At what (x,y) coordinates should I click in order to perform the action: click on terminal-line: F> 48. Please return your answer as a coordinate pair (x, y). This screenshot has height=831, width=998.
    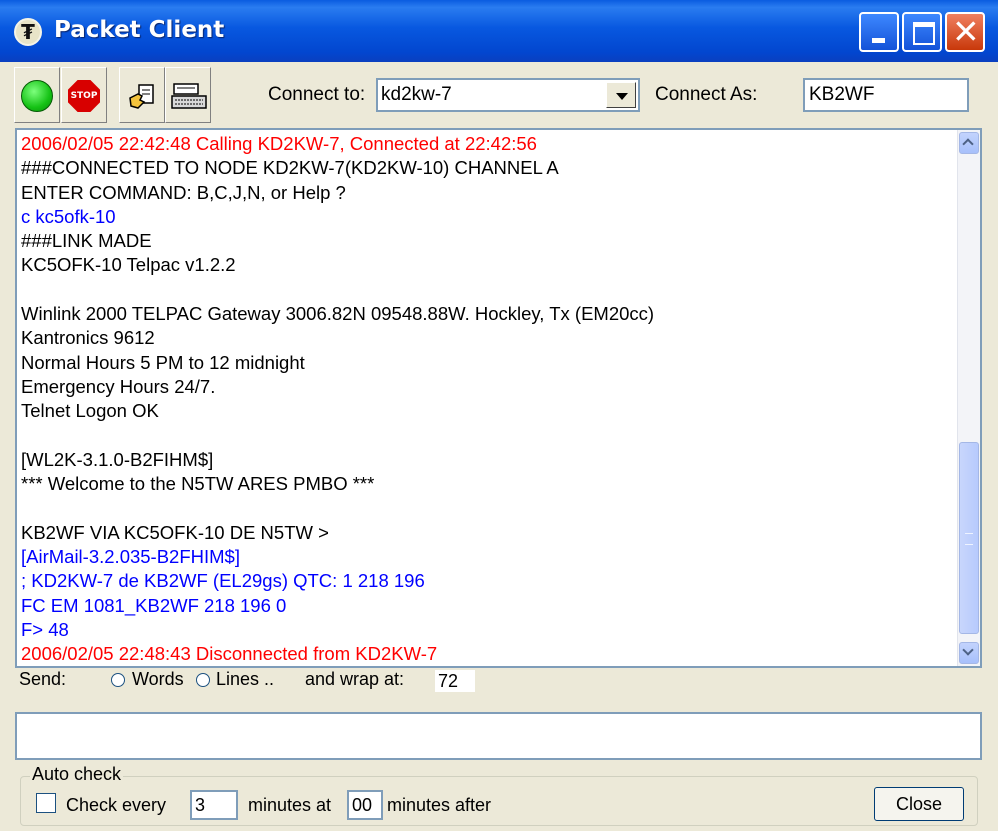
    Looking at the image, I should click on (45, 629).